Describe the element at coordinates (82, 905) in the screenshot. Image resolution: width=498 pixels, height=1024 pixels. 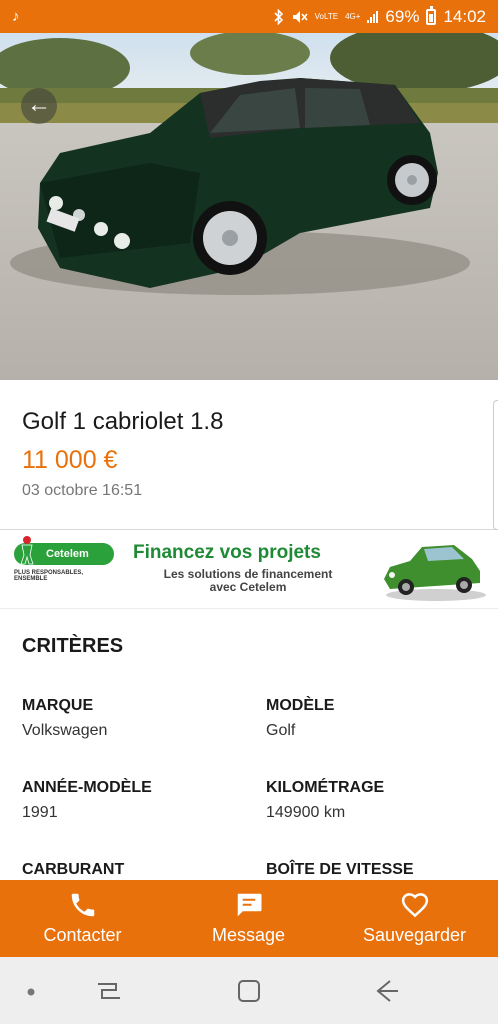
I see `phone-icon` at that location.